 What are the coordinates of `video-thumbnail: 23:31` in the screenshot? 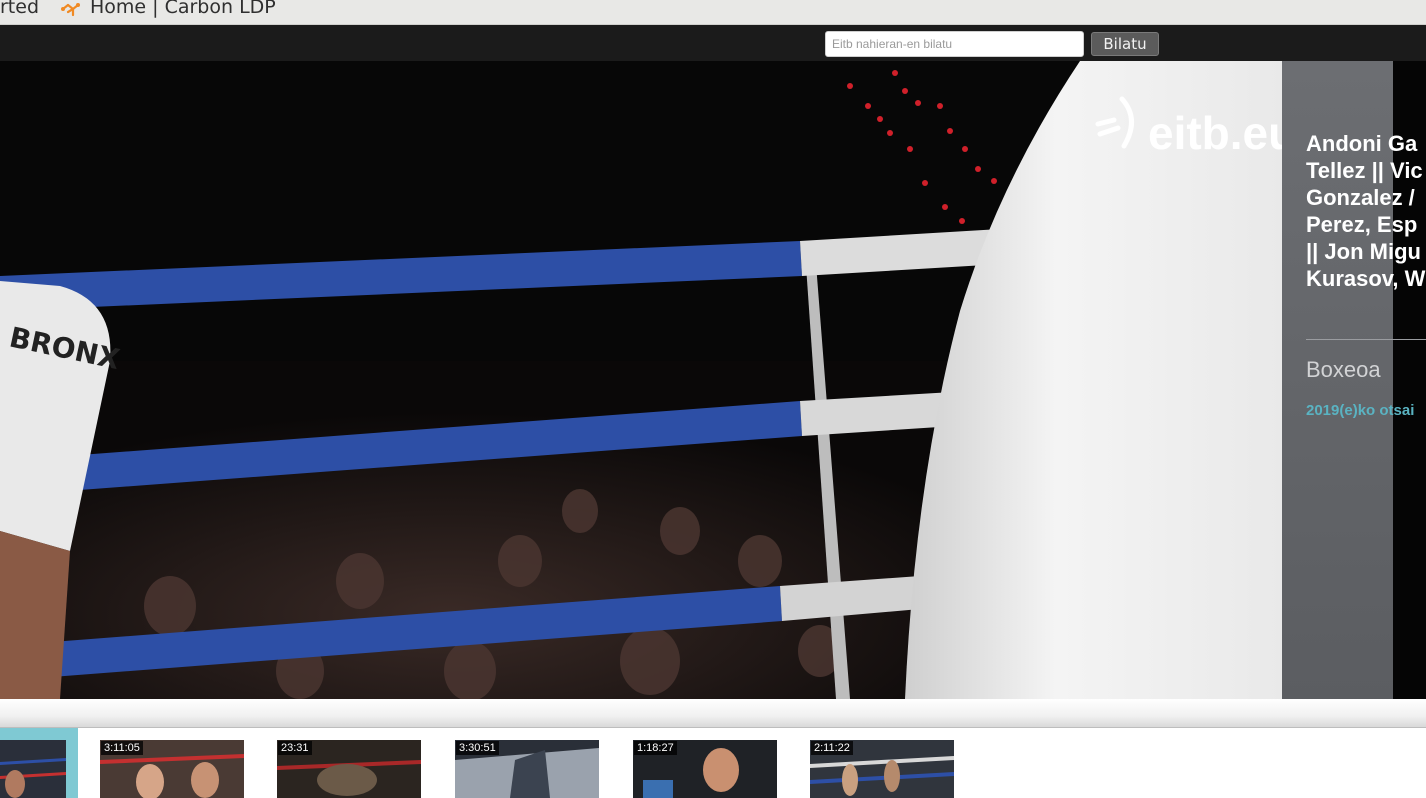 It's located at (349, 769).